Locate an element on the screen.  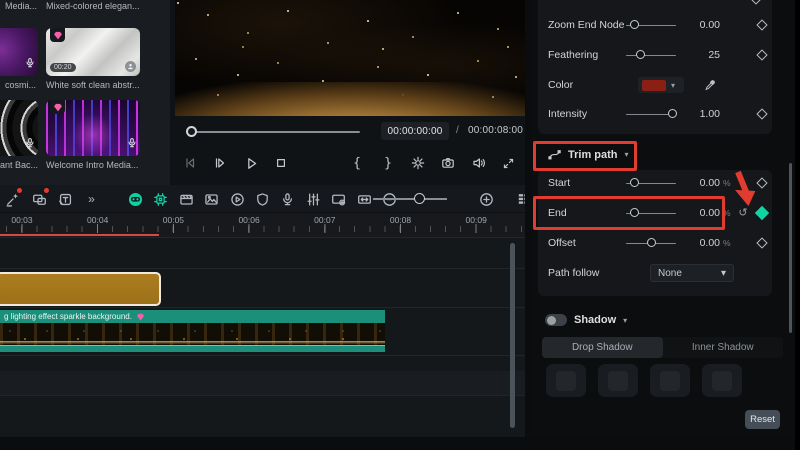
color-swatch-dropdown: ▾ is located at coordinates (661, 85).